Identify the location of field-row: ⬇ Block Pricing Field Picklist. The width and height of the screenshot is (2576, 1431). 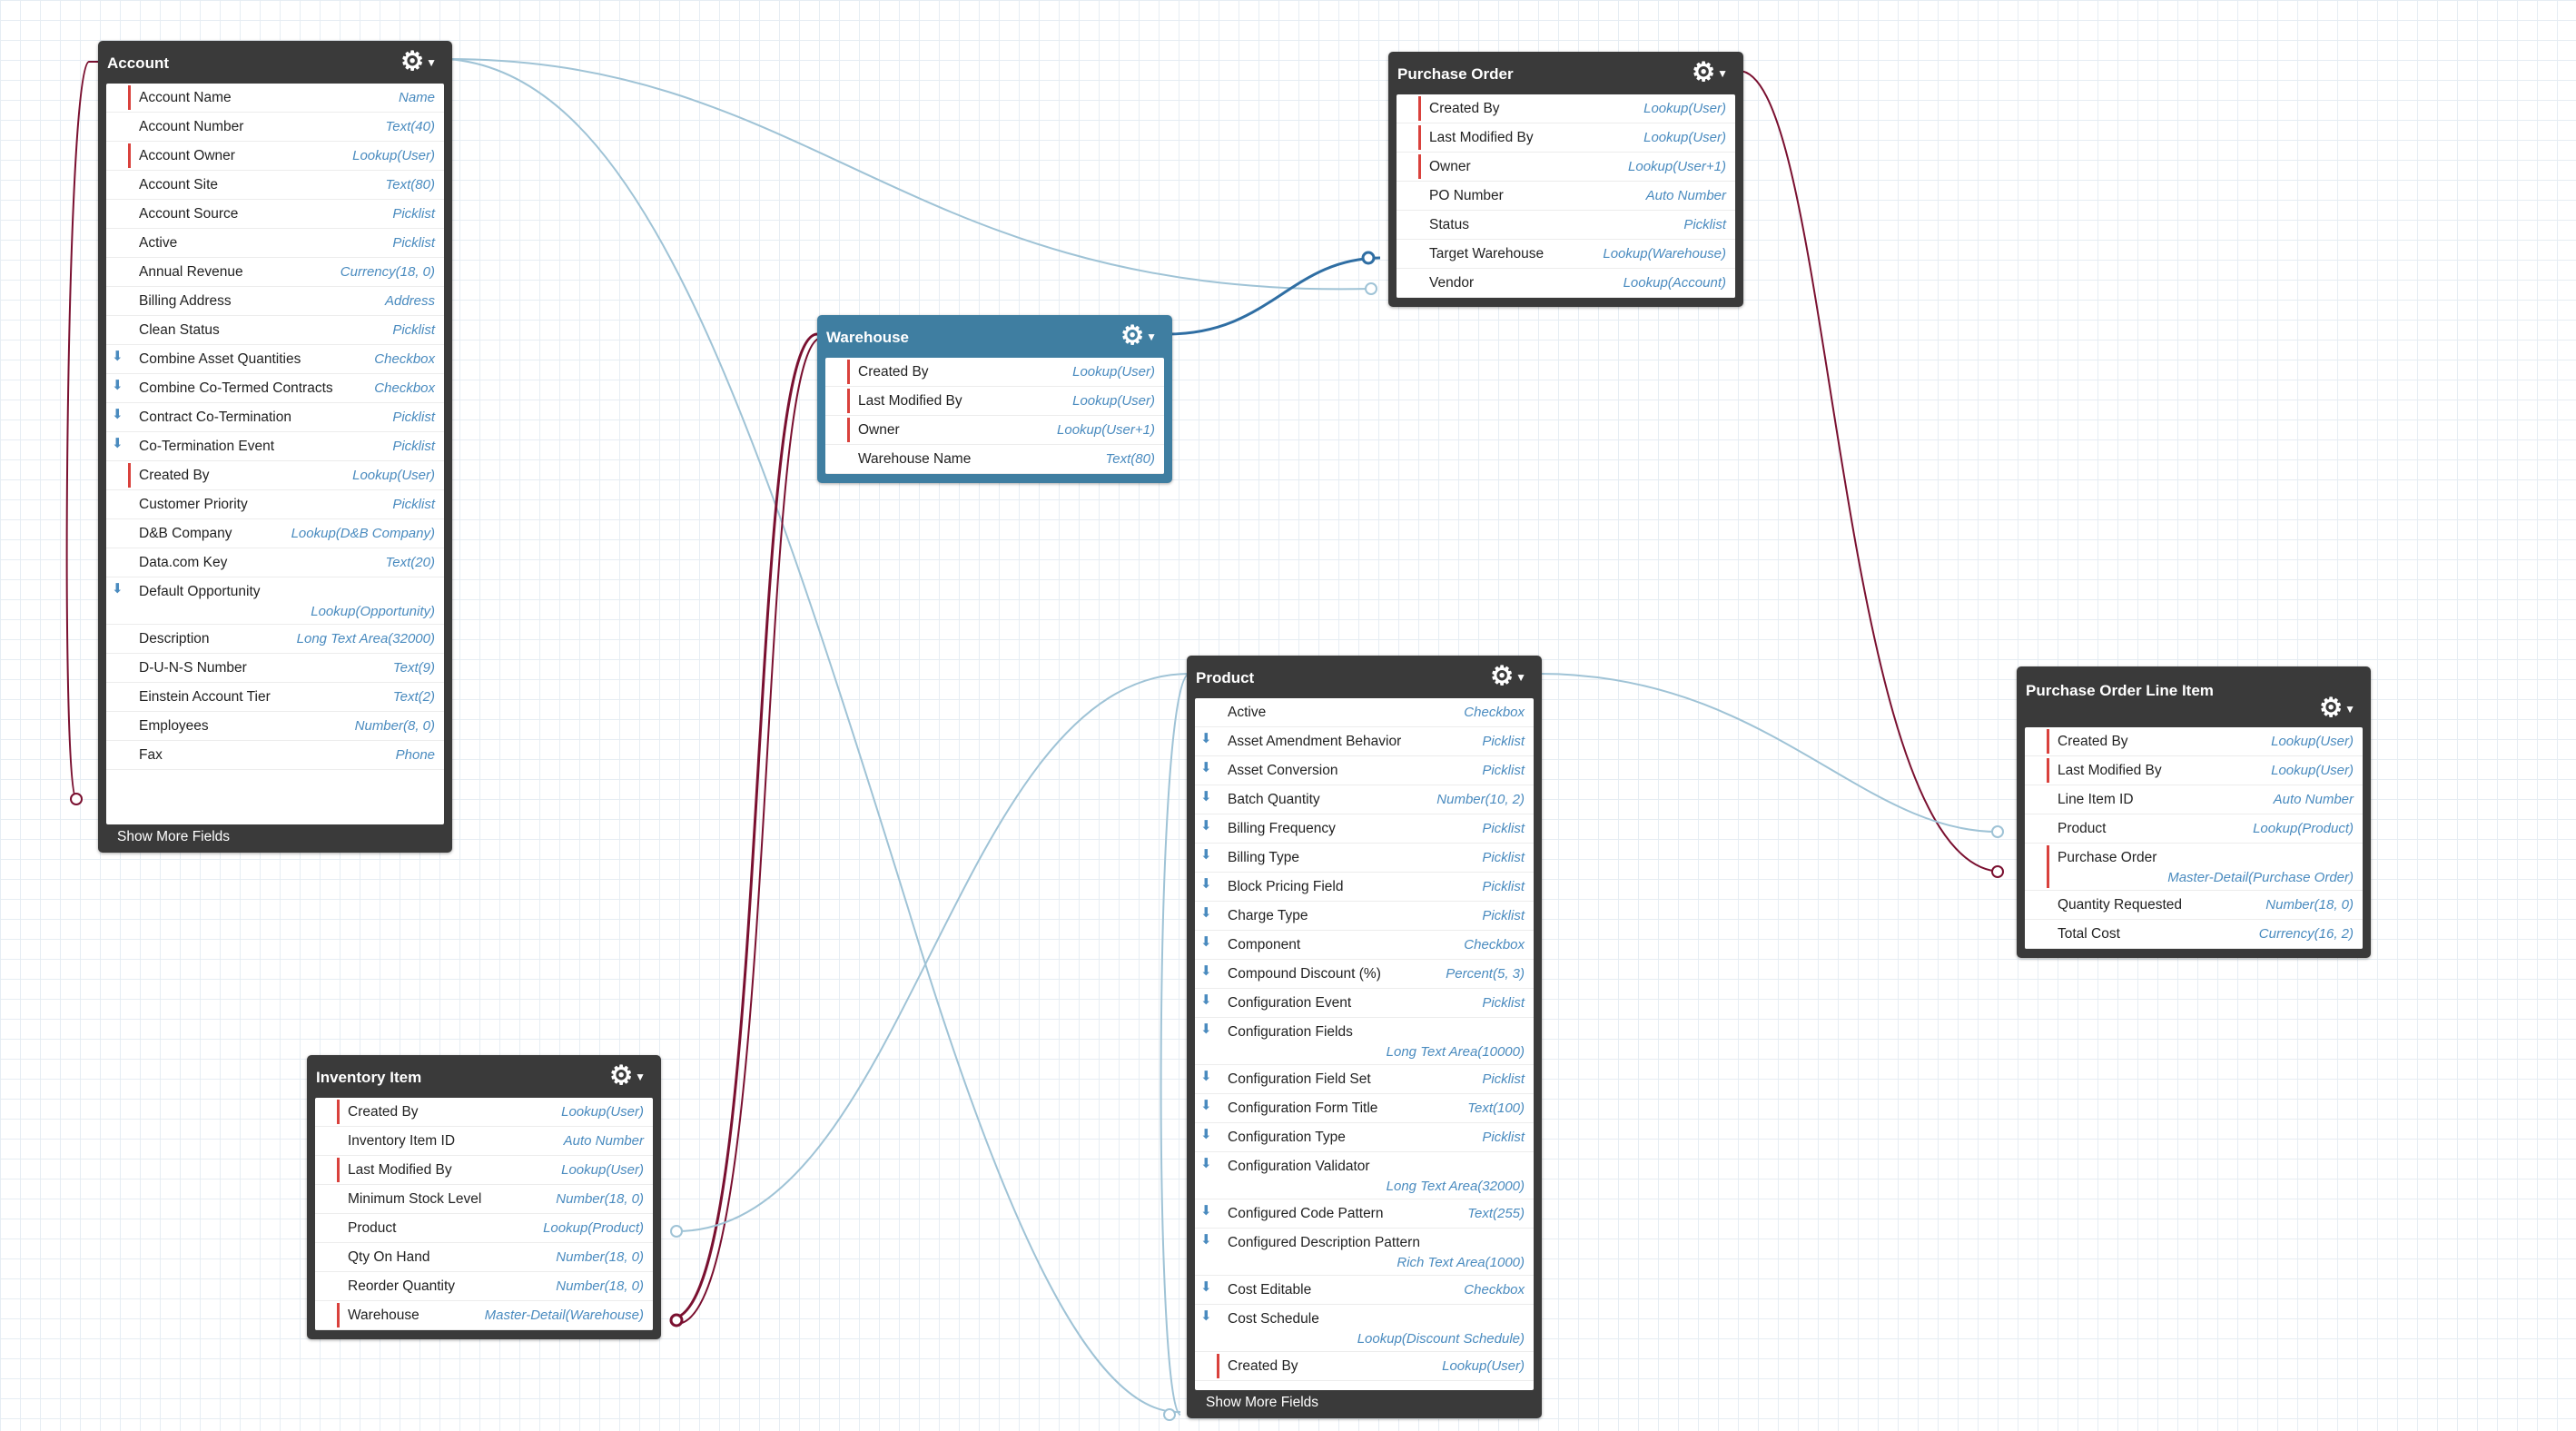
(1364, 888).